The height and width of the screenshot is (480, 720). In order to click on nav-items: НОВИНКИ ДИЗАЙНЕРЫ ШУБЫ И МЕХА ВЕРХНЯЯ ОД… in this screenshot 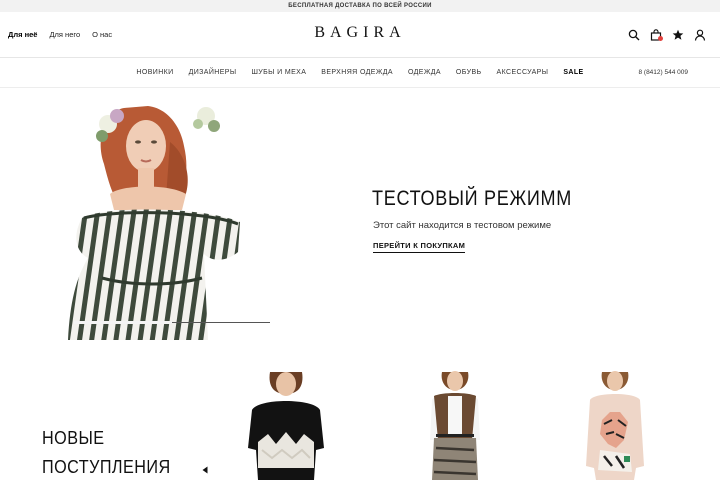, I will do `click(360, 72)`.